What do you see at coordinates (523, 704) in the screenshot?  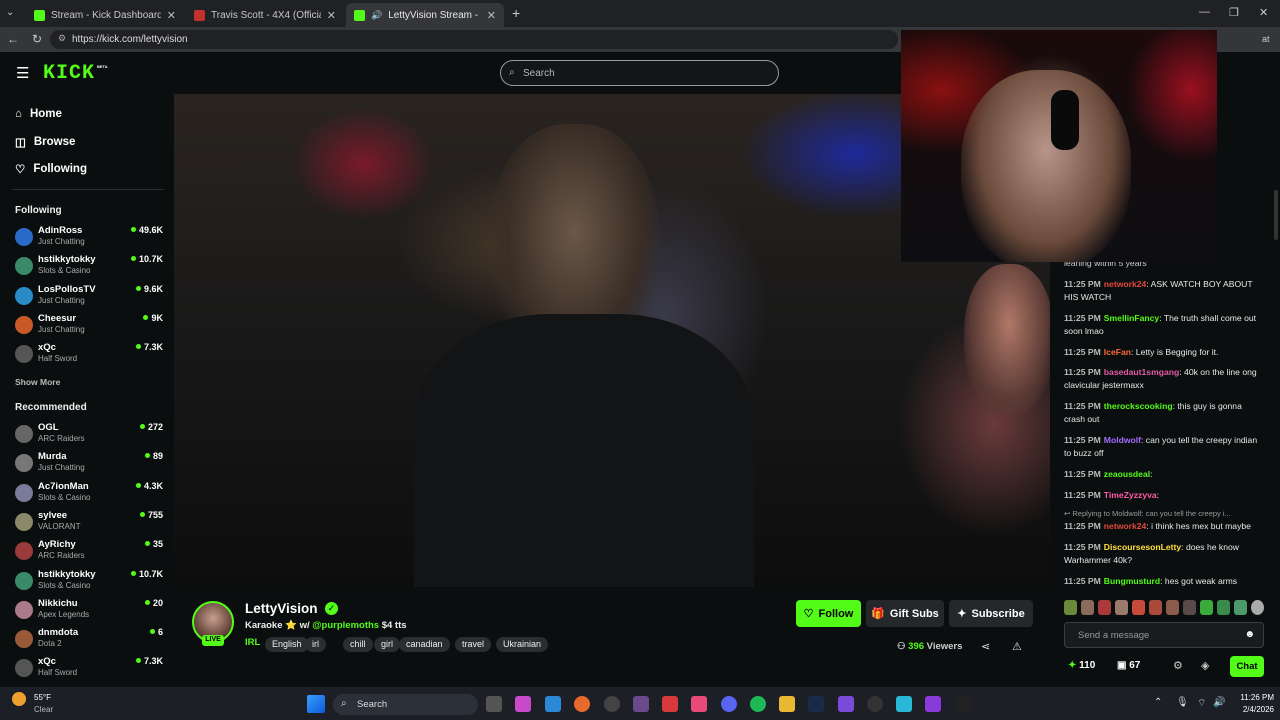 I see `copilot-icon` at bounding box center [523, 704].